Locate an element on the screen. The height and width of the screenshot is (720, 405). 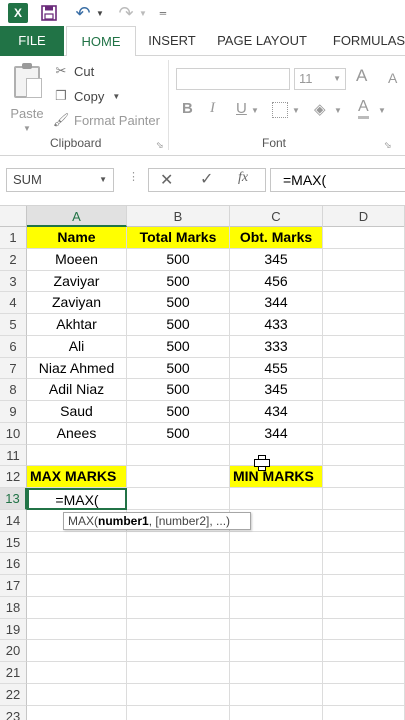
cell-a18 is located at coordinates (77, 607).